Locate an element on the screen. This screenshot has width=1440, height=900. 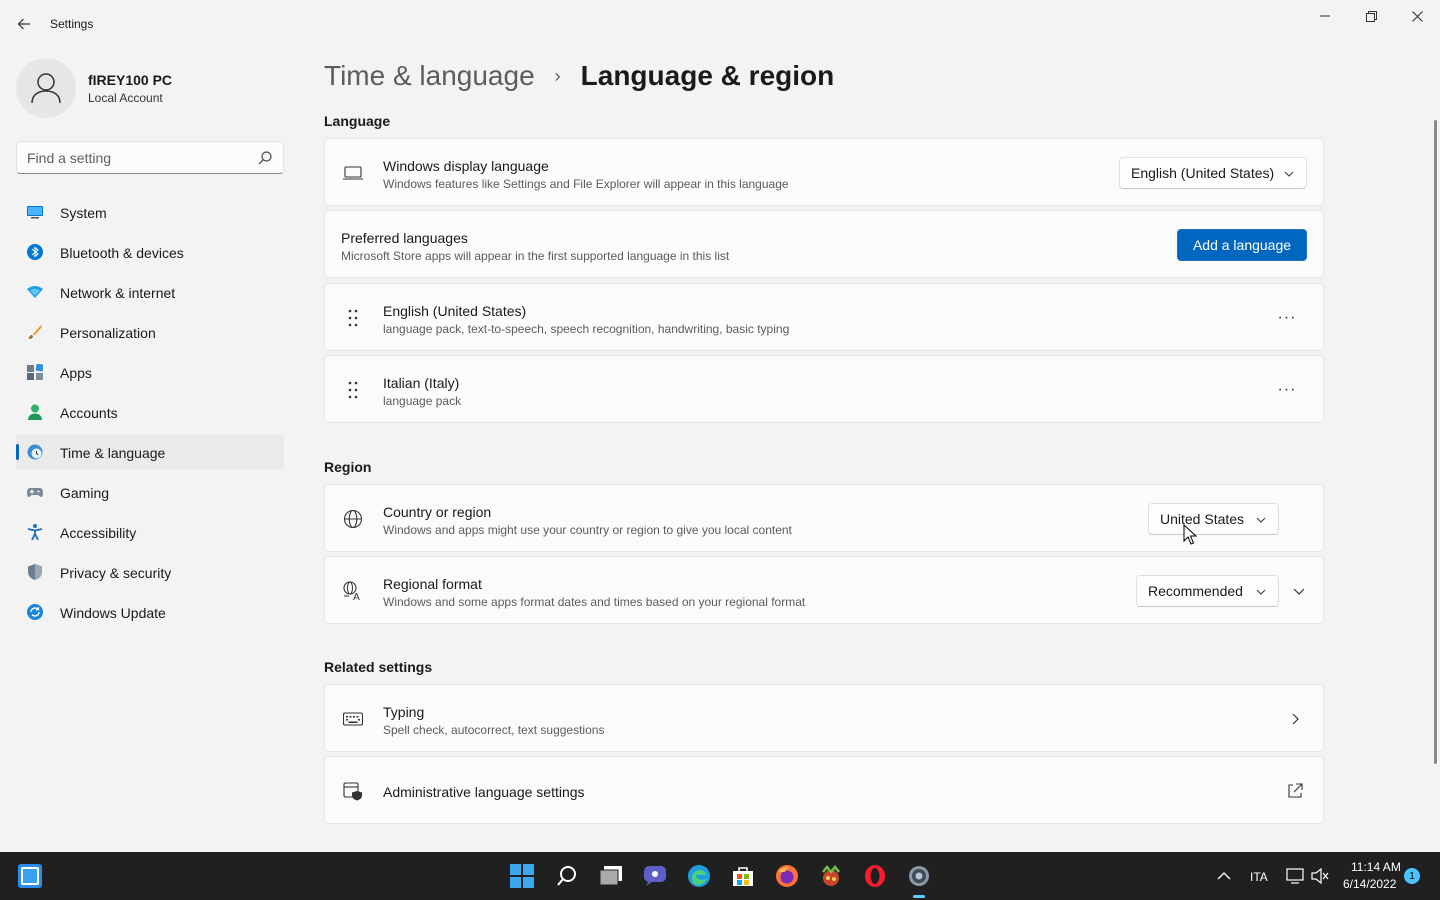
clock-date: 6/14/2022 is located at coordinates (1369, 884).